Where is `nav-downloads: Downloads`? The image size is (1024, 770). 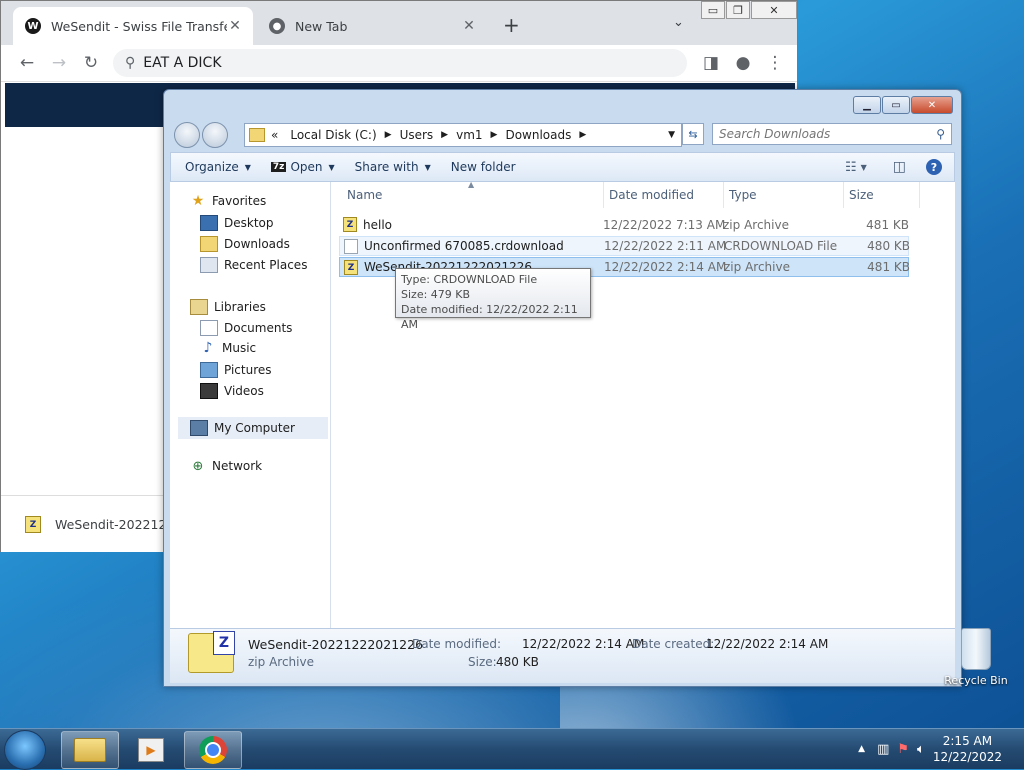
nav-downloads: Downloads is located at coordinates (245, 244).